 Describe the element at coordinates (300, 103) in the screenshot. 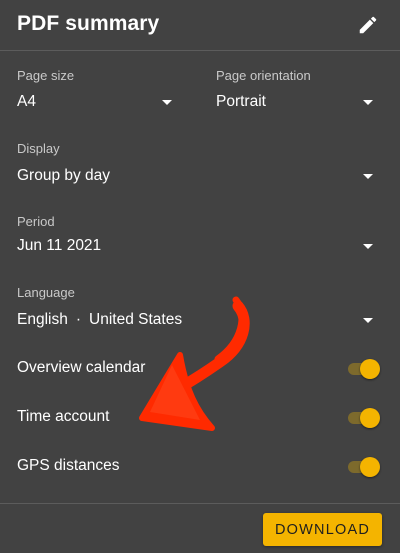

I see `page-orientation-dropdown: Portrait` at that location.